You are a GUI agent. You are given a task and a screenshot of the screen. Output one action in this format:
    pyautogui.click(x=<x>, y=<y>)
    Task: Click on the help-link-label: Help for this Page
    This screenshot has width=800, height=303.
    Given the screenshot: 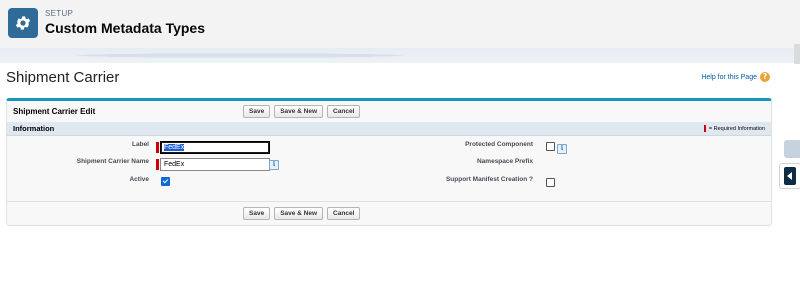 What is the action you would take?
    pyautogui.click(x=729, y=77)
    